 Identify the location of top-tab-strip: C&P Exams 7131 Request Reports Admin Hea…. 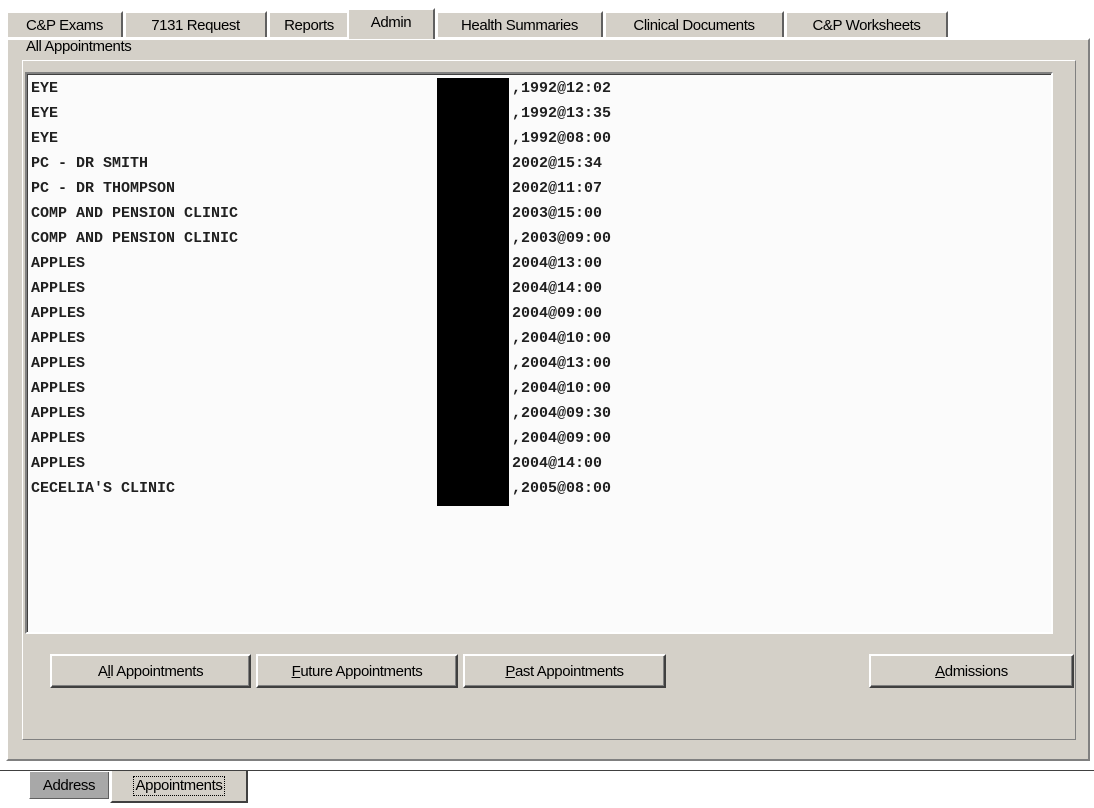
(548, 23).